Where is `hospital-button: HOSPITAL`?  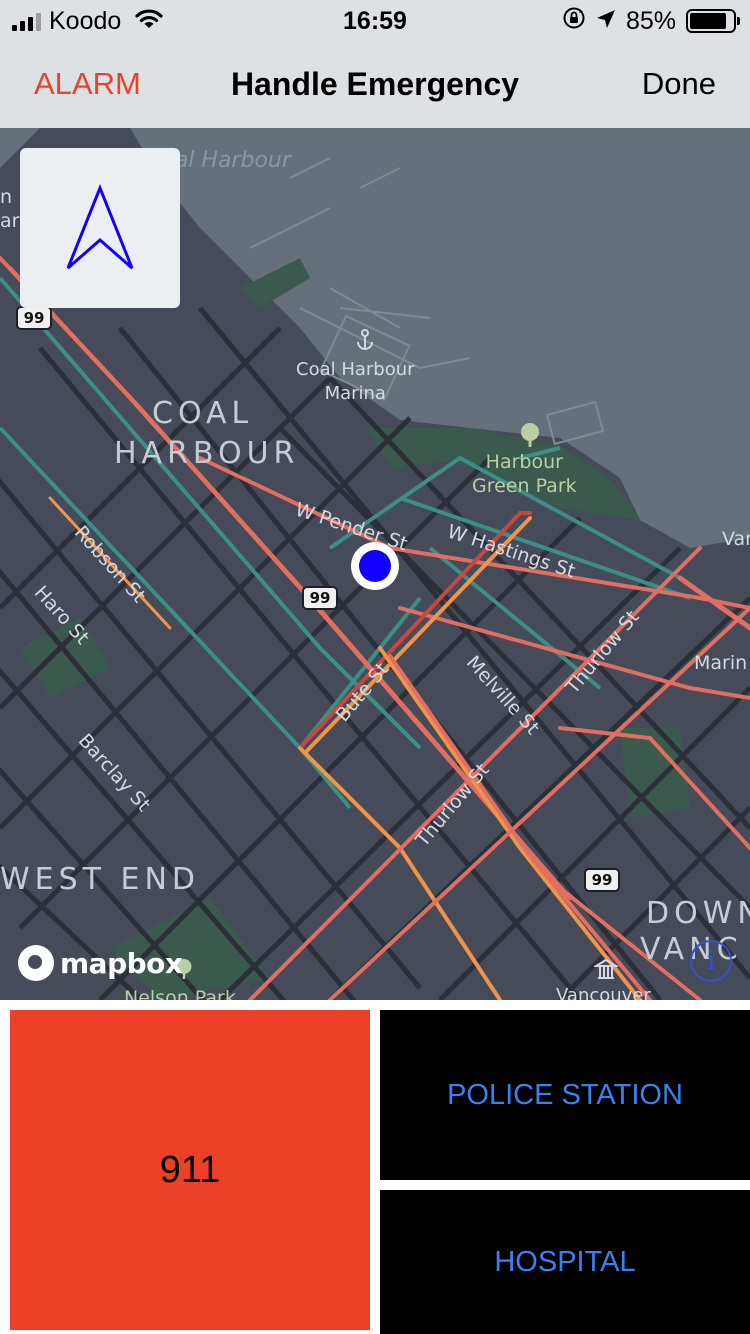 hospital-button: HOSPITAL is located at coordinates (565, 1262).